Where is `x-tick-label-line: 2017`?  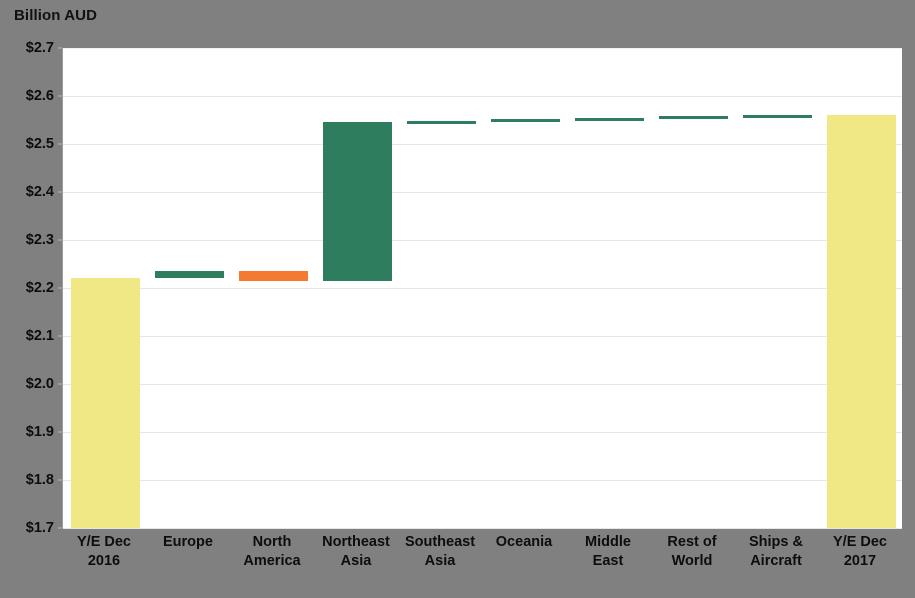
x-tick-label-line: 2017 is located at coordinates (860, 561).